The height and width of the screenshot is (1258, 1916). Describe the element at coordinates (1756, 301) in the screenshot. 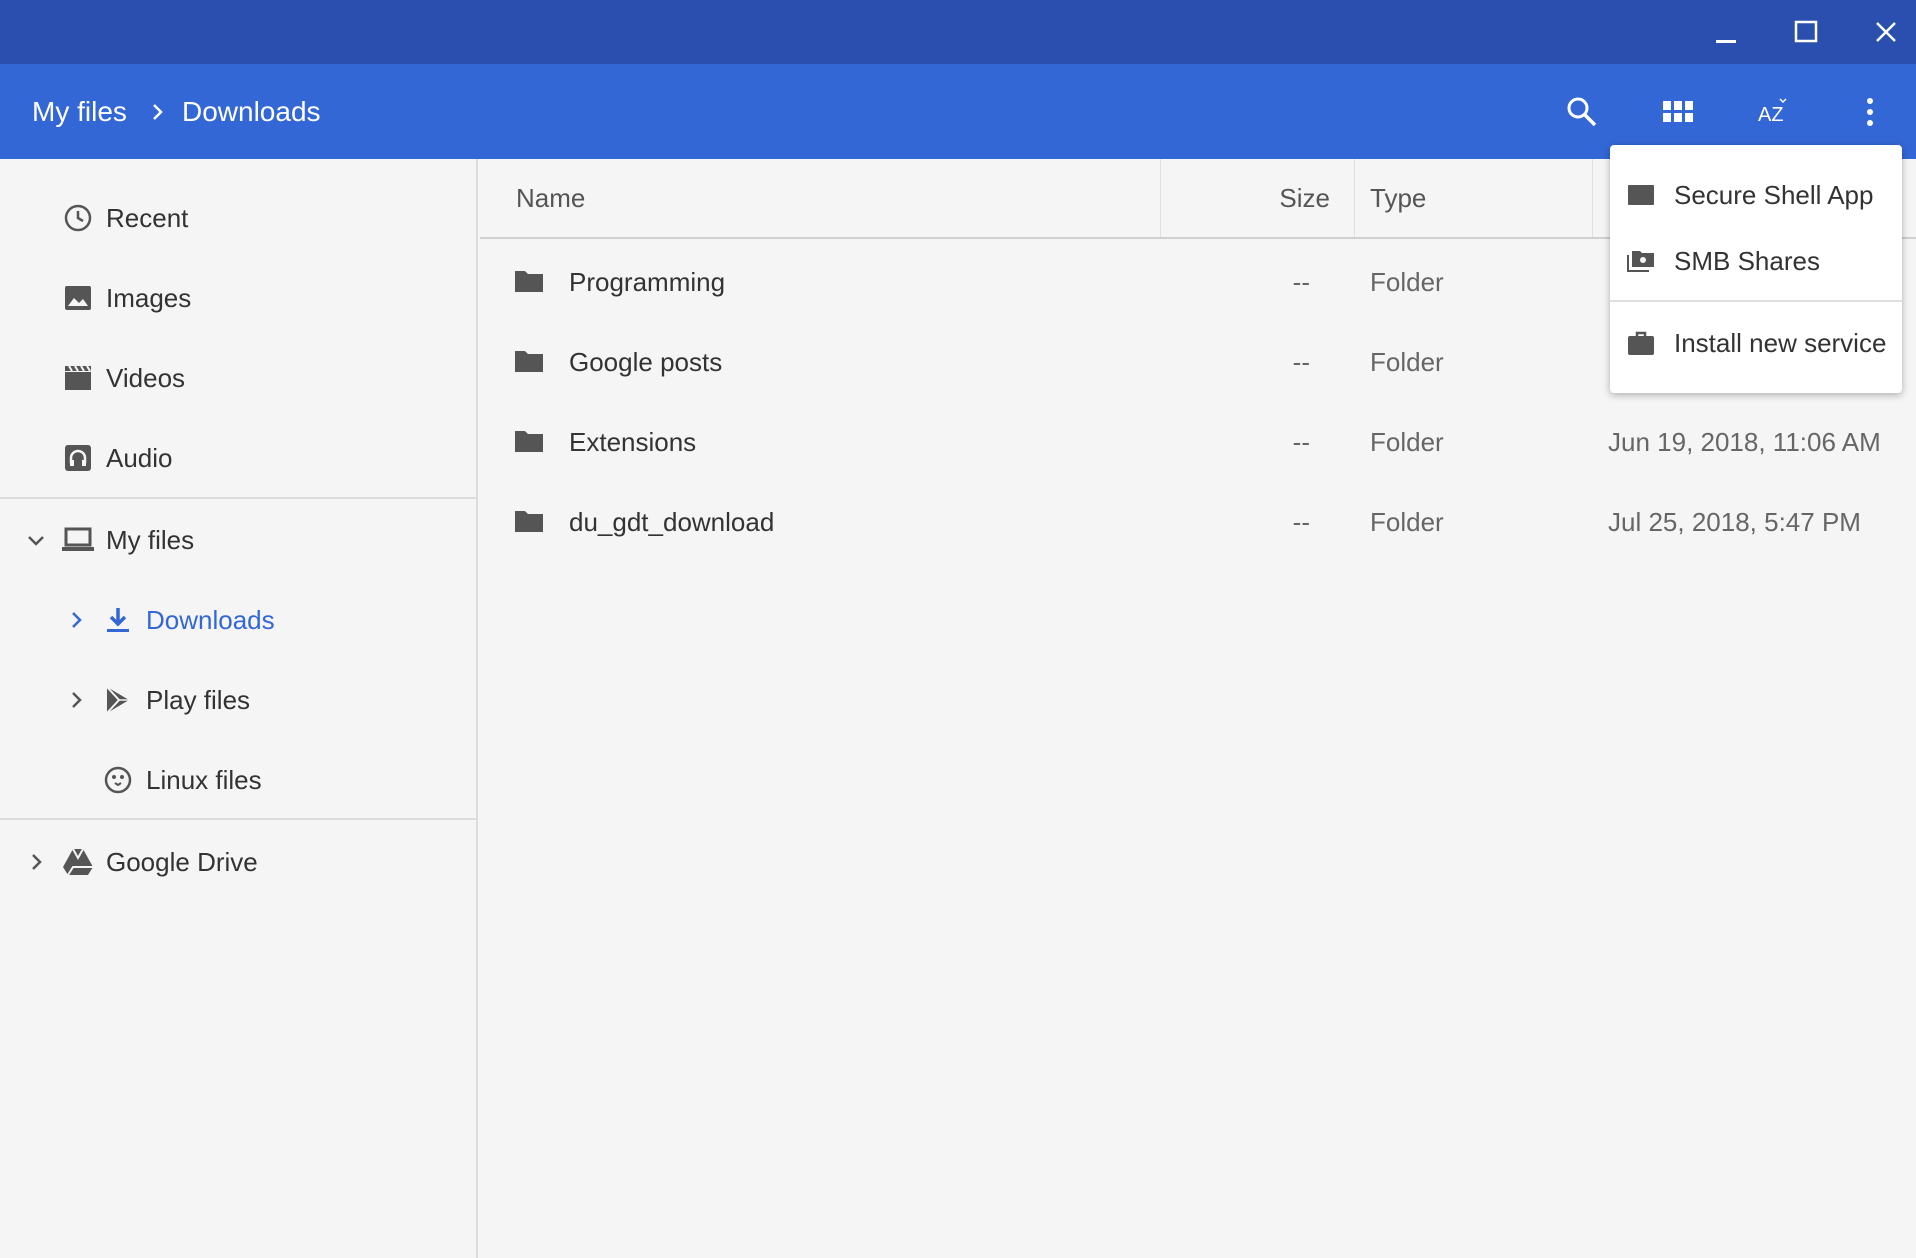

I see `menu-divider` at that location.